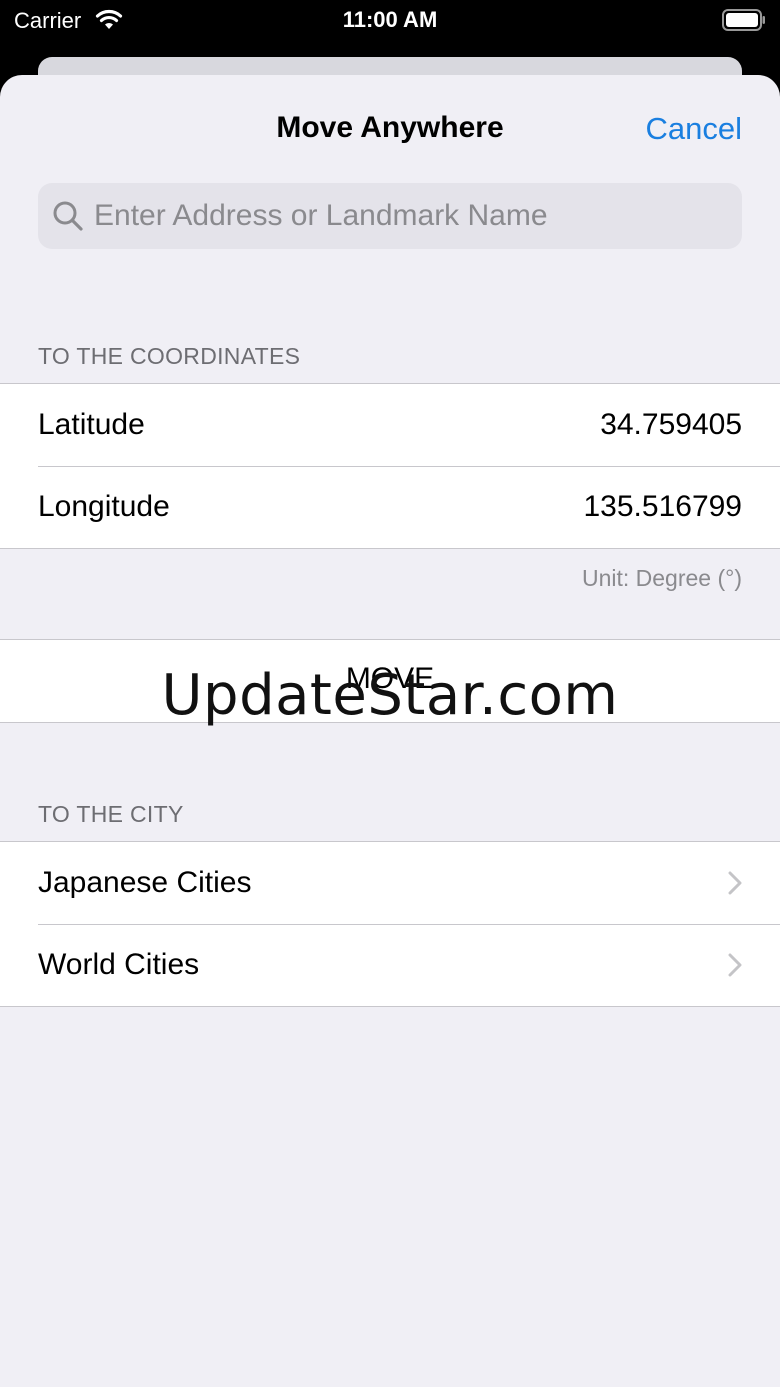  I want to click on city-section-header: TO THE CITY, so click(111, 814).